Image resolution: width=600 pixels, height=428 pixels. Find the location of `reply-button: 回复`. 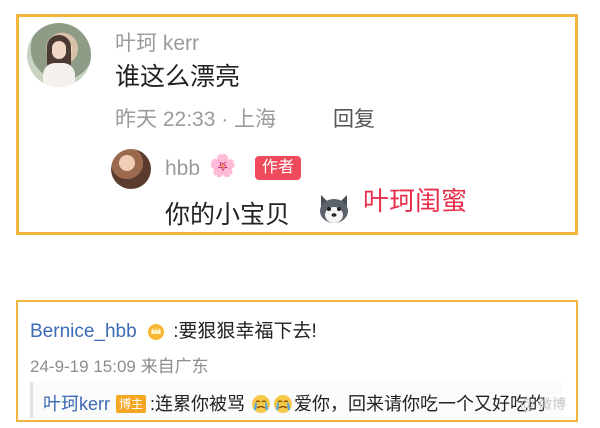

reply-button: 回复 is located at coordinates (354, 118).